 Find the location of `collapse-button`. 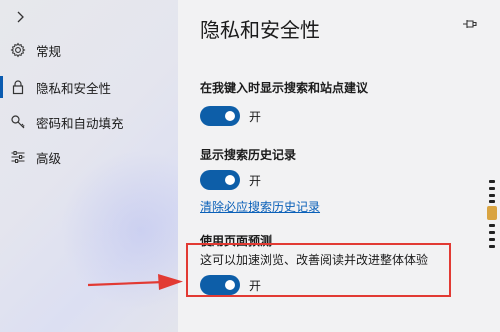

collapse-button is located at coordinates (20, 17).